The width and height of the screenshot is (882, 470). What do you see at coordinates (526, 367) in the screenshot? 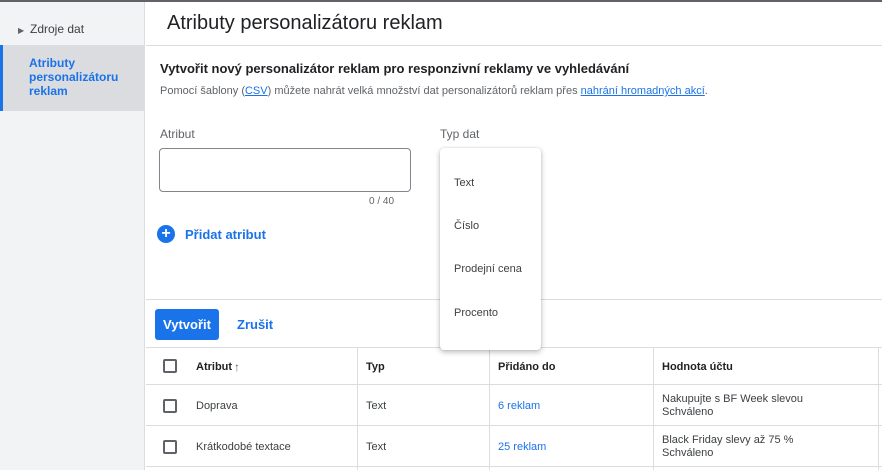
I see `column-header-added-to: Přidáno do` at bounding box center [526, 367].